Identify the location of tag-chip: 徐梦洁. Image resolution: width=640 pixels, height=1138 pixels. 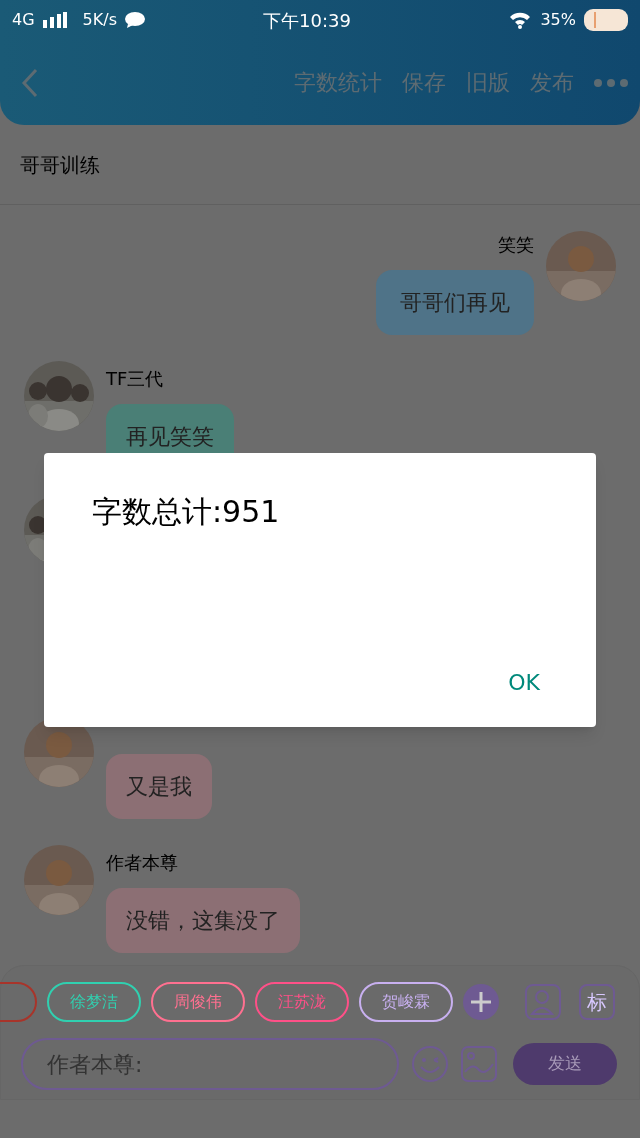
(94, 1002).